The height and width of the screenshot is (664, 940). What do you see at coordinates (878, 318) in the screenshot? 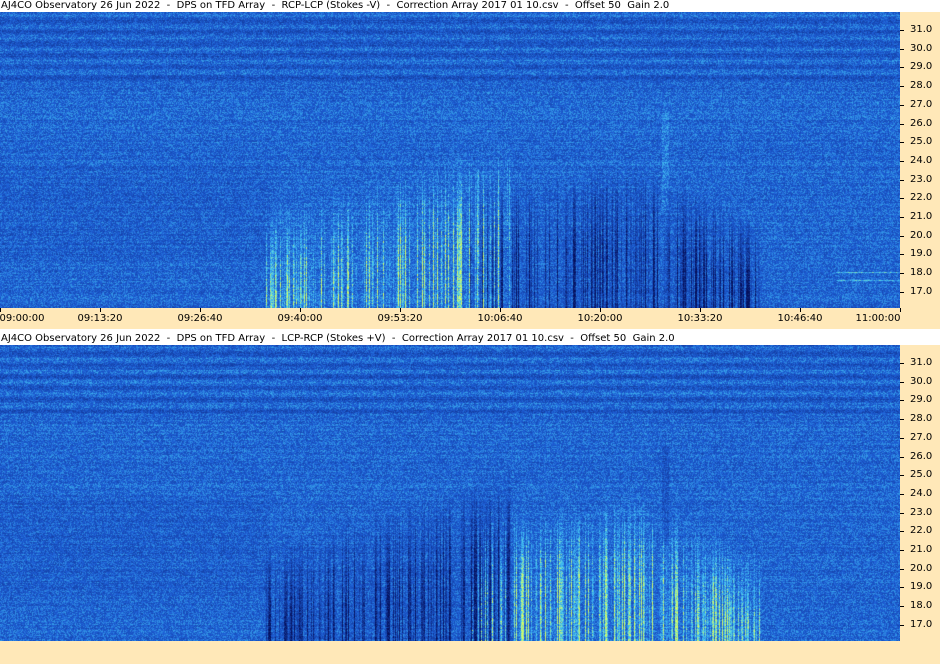
I see `time-tick-label: 11:00:00` at bounding box center [878, 318].